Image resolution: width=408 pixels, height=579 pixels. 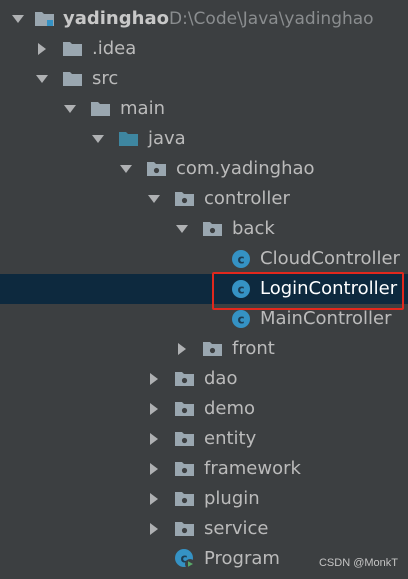 I want to click on tree-row-back: back, so click(x=204, y=229).